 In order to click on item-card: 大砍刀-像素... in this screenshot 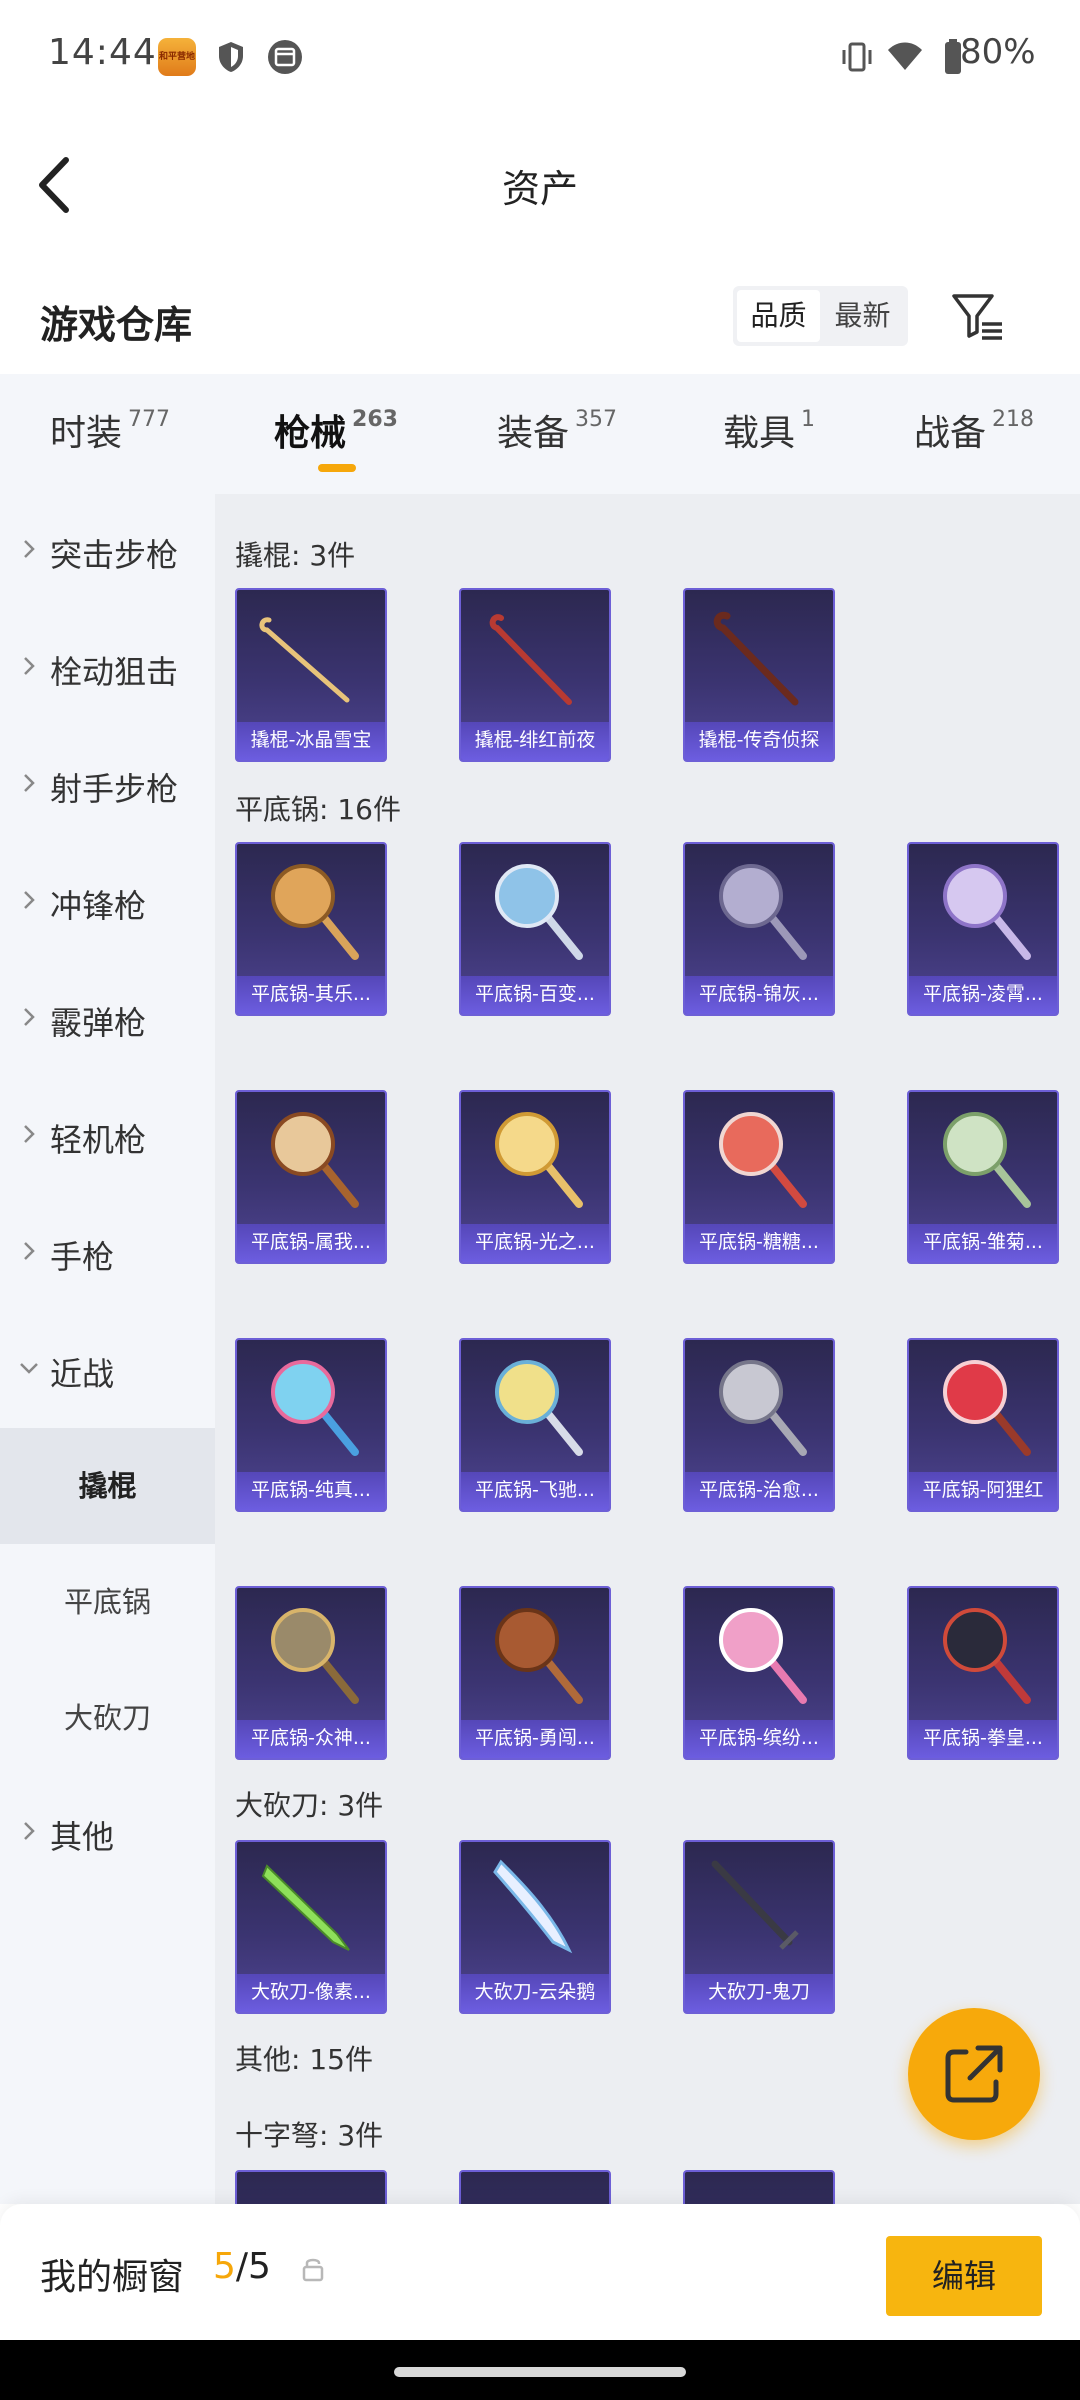, I will do `click(311, 1927)`.